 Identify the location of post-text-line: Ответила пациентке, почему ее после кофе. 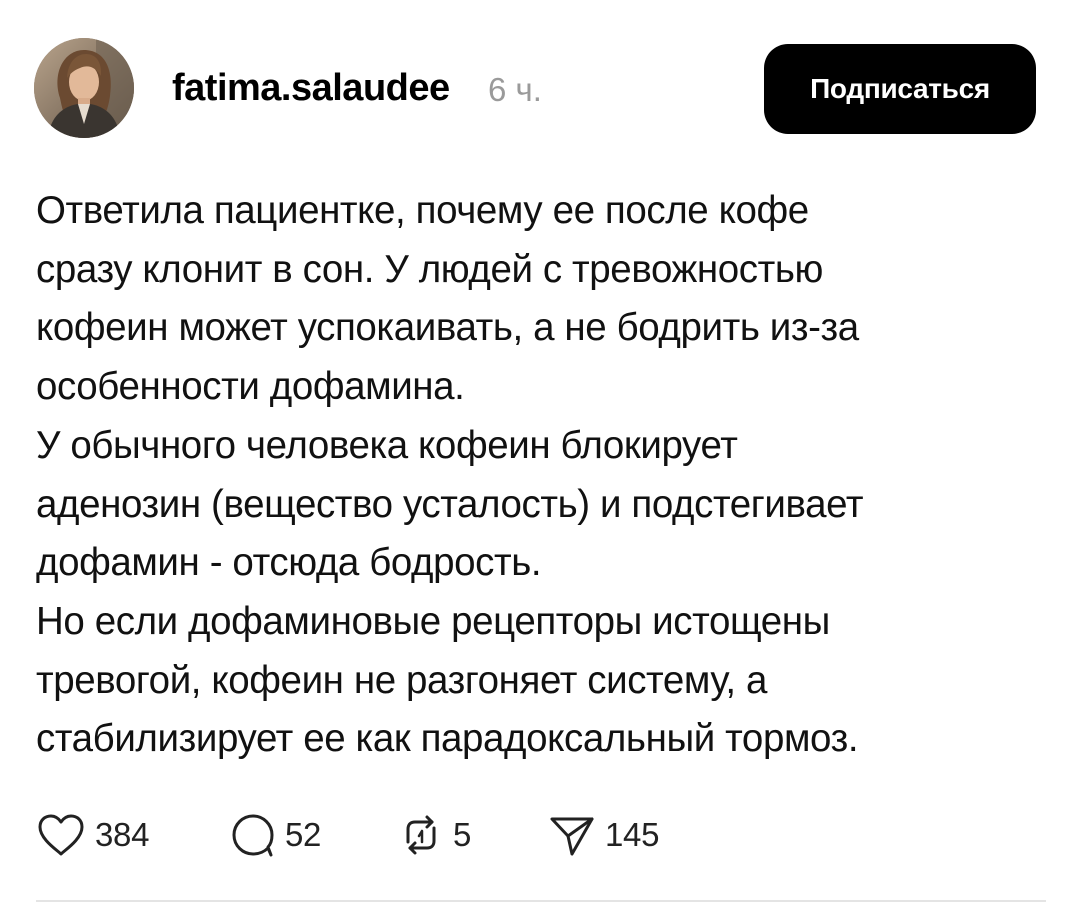
(422, 210).